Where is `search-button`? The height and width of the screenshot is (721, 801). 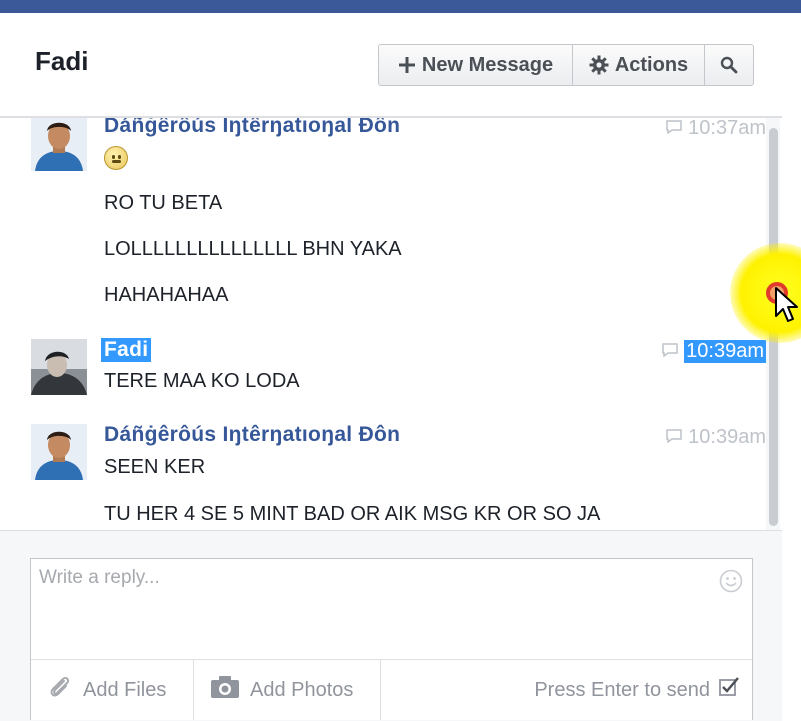 search-button is located at coordinates (729, 65).